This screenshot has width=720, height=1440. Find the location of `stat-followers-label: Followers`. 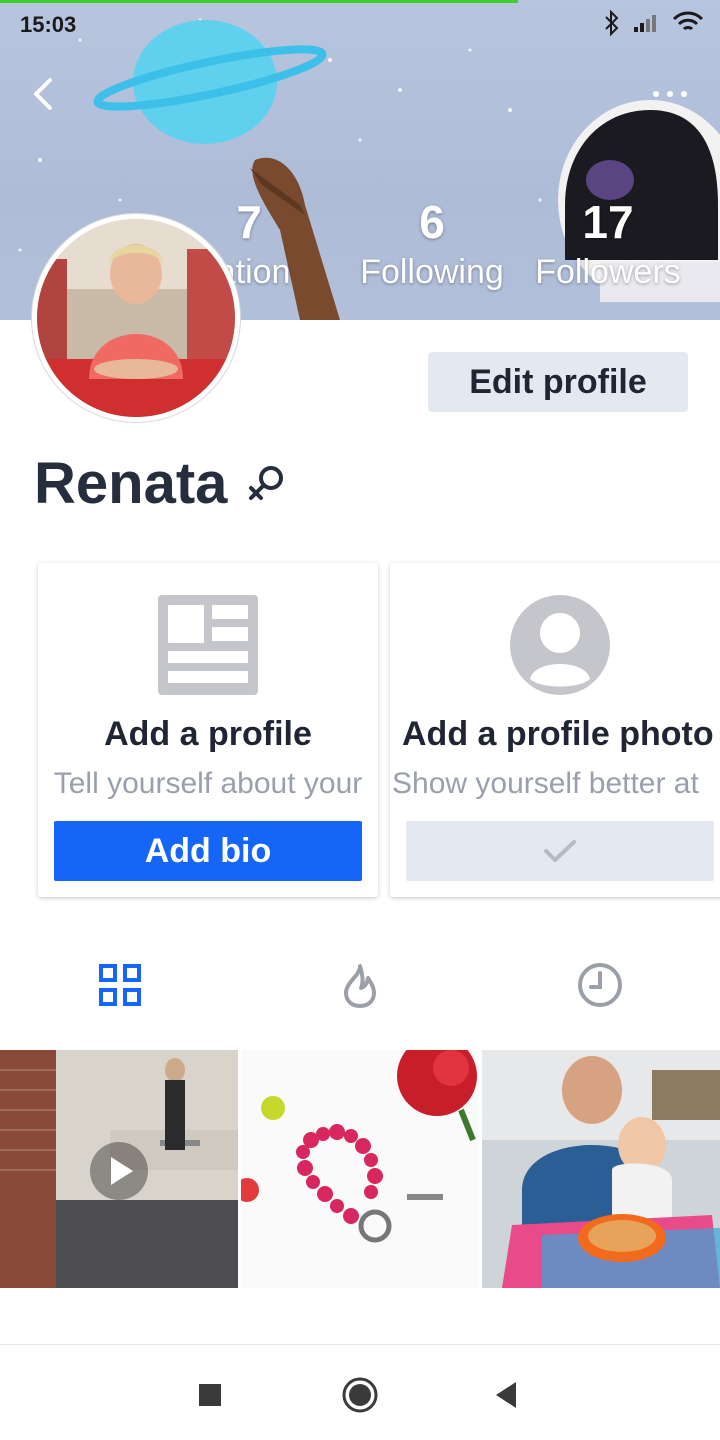

stat-followers-label: Followers is located at coordinates (608, 272).